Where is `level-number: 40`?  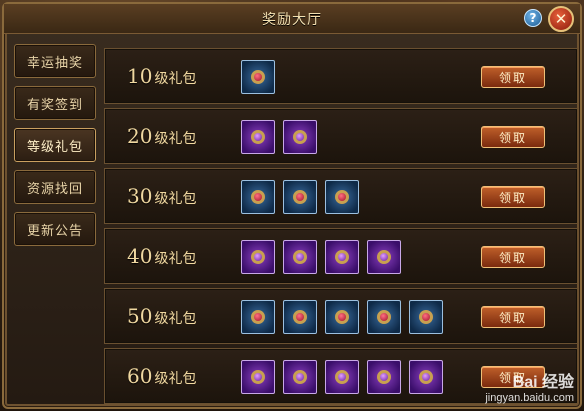
level-number: 40 is located at coordinates (140, 256).